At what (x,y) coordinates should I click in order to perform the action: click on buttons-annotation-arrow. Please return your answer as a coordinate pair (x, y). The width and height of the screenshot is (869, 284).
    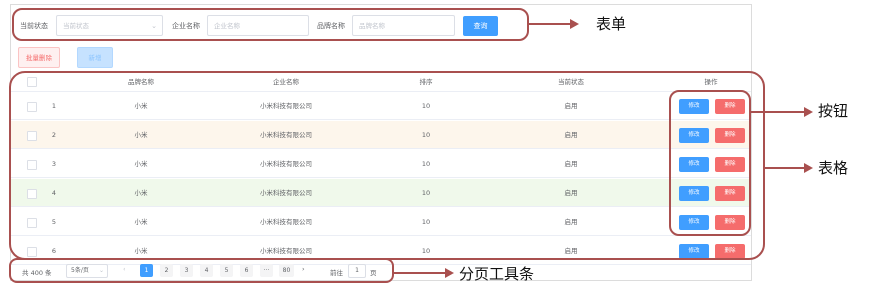
    Looking at the image, I should click on (778, 112).